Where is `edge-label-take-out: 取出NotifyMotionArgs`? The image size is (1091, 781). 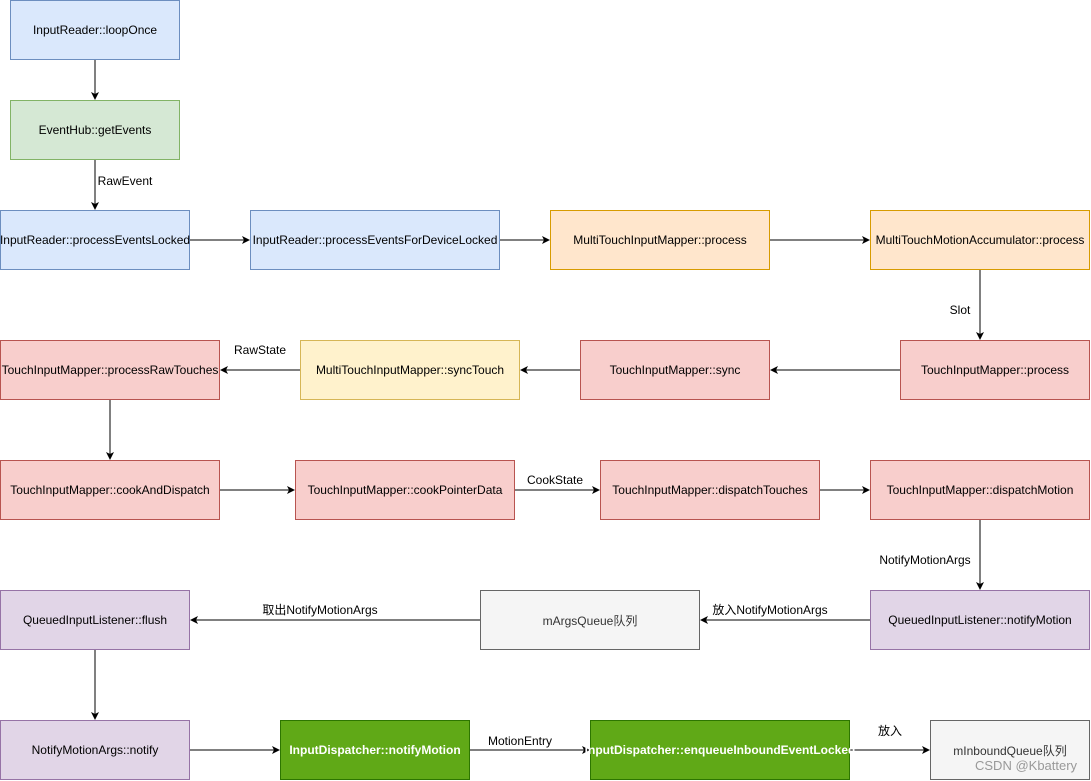
edge-label-take-out: 取出NotifyMotionArgs is located at coordinates (320, 610).